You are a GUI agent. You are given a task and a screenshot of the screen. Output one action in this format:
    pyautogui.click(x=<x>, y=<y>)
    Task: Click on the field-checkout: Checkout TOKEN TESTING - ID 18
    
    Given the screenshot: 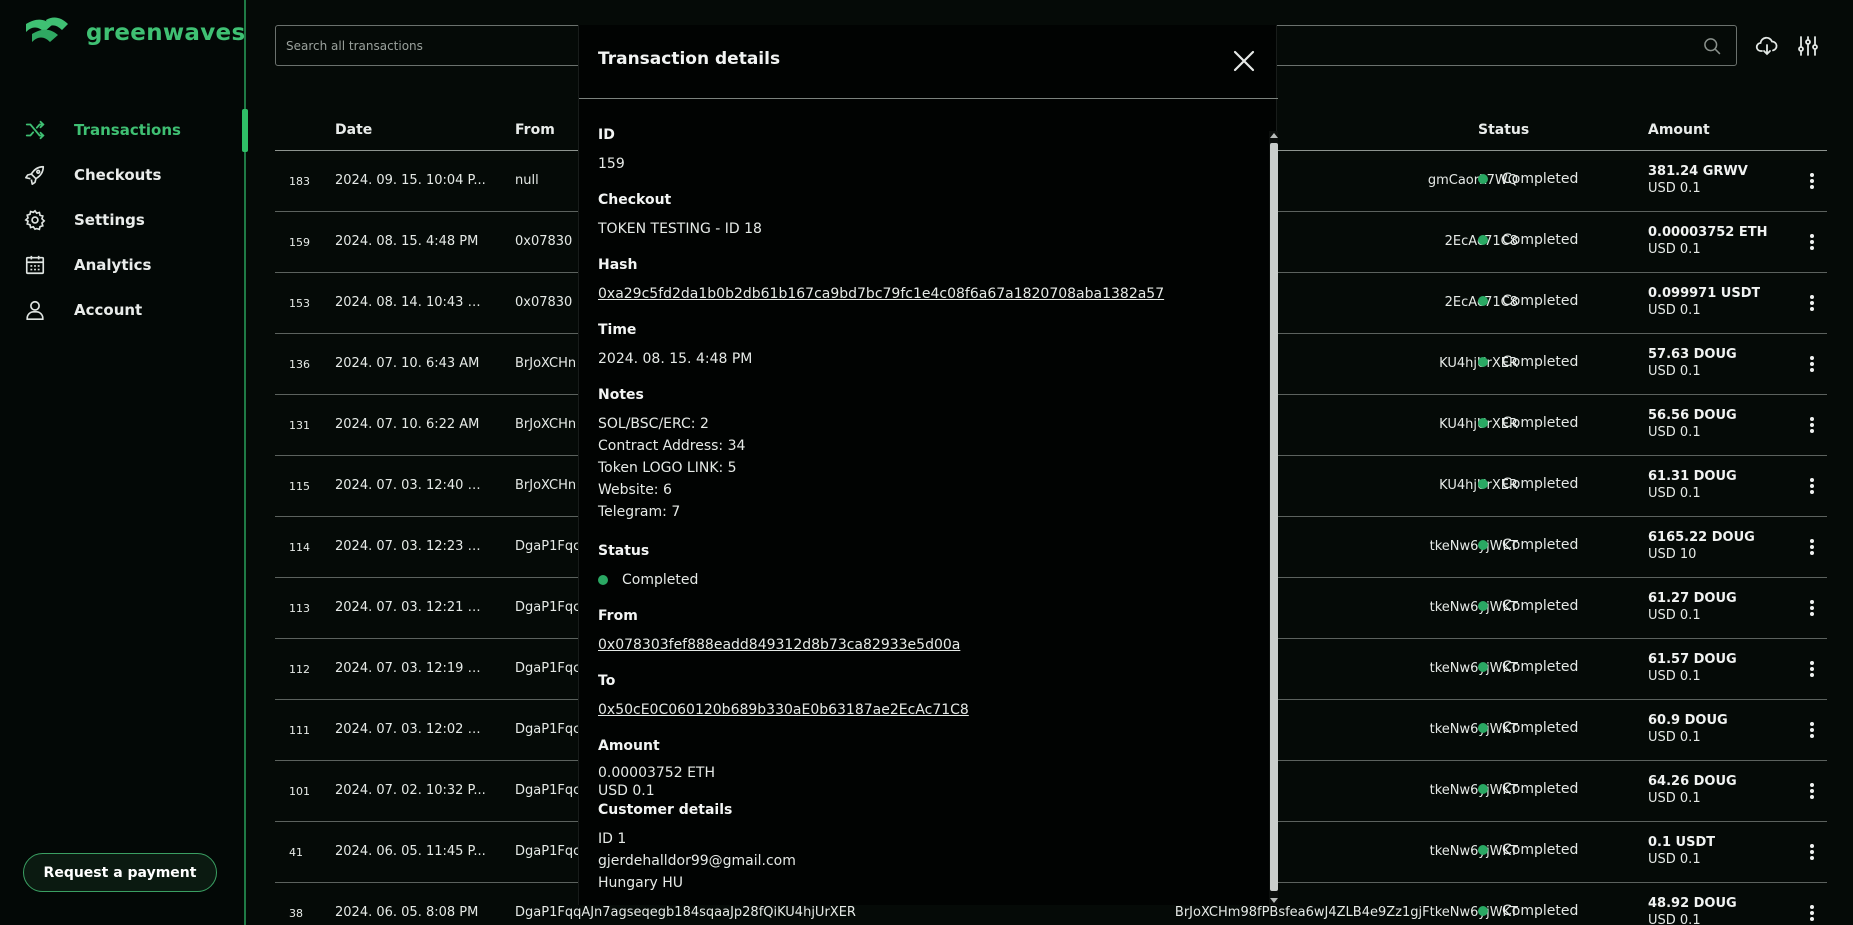 What is the action you would take?
    pyautogui.click(x=680, y=216)
    